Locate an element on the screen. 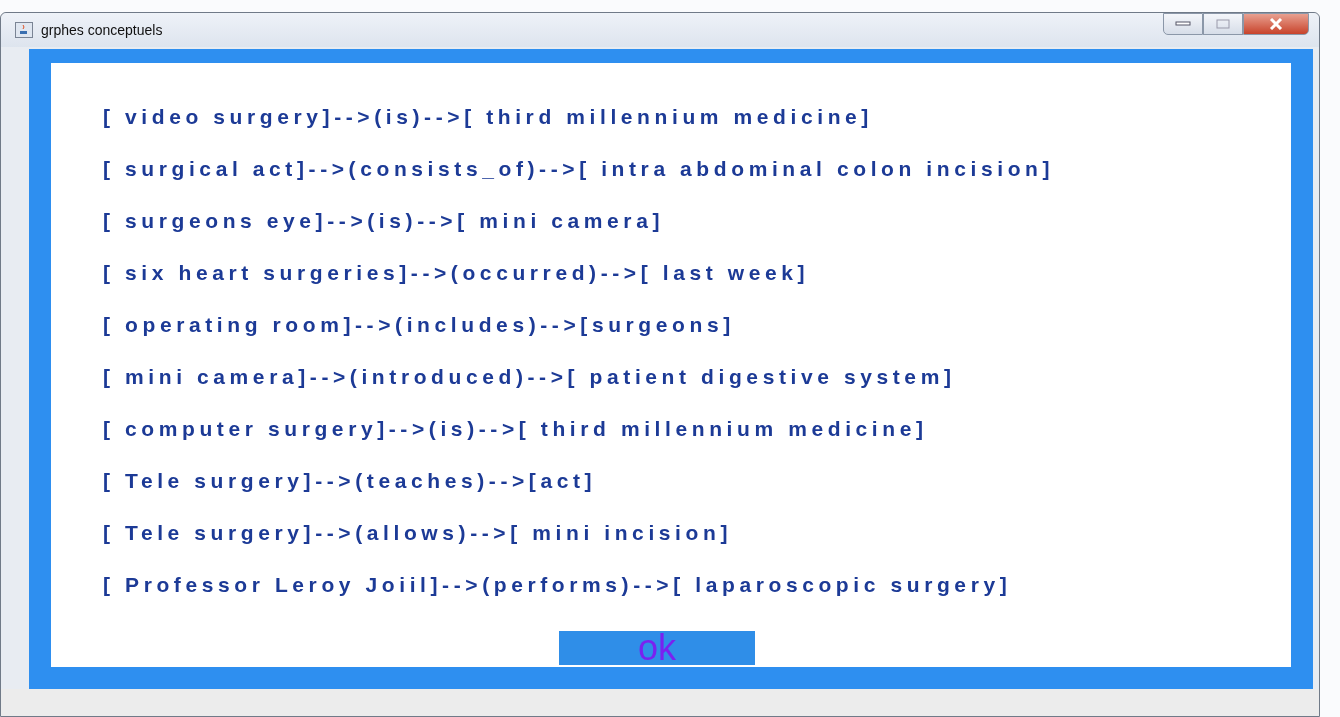 This screenshot has width=1340, height=717. relation-text: [ six heart surgeries]-->(occurred)-->[ last week] is located at coordinates (457, 273).